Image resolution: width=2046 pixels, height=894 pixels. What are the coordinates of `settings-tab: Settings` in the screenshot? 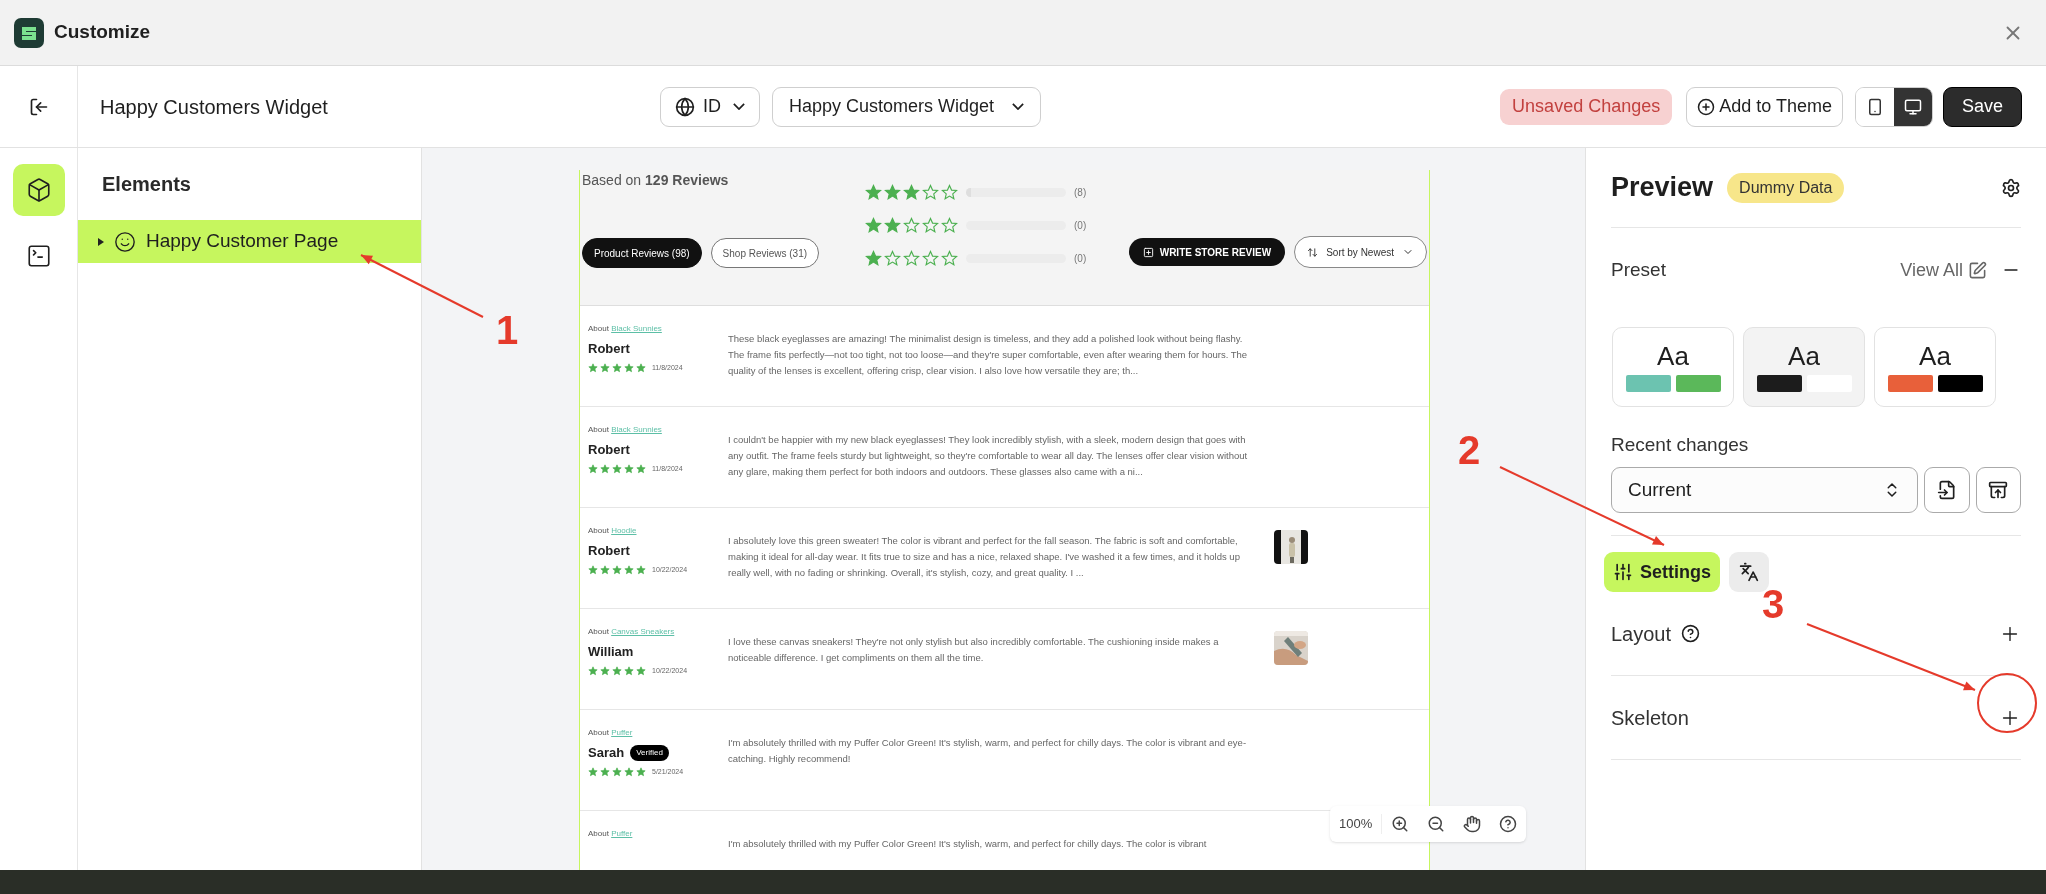 It's located at (1662, 572).